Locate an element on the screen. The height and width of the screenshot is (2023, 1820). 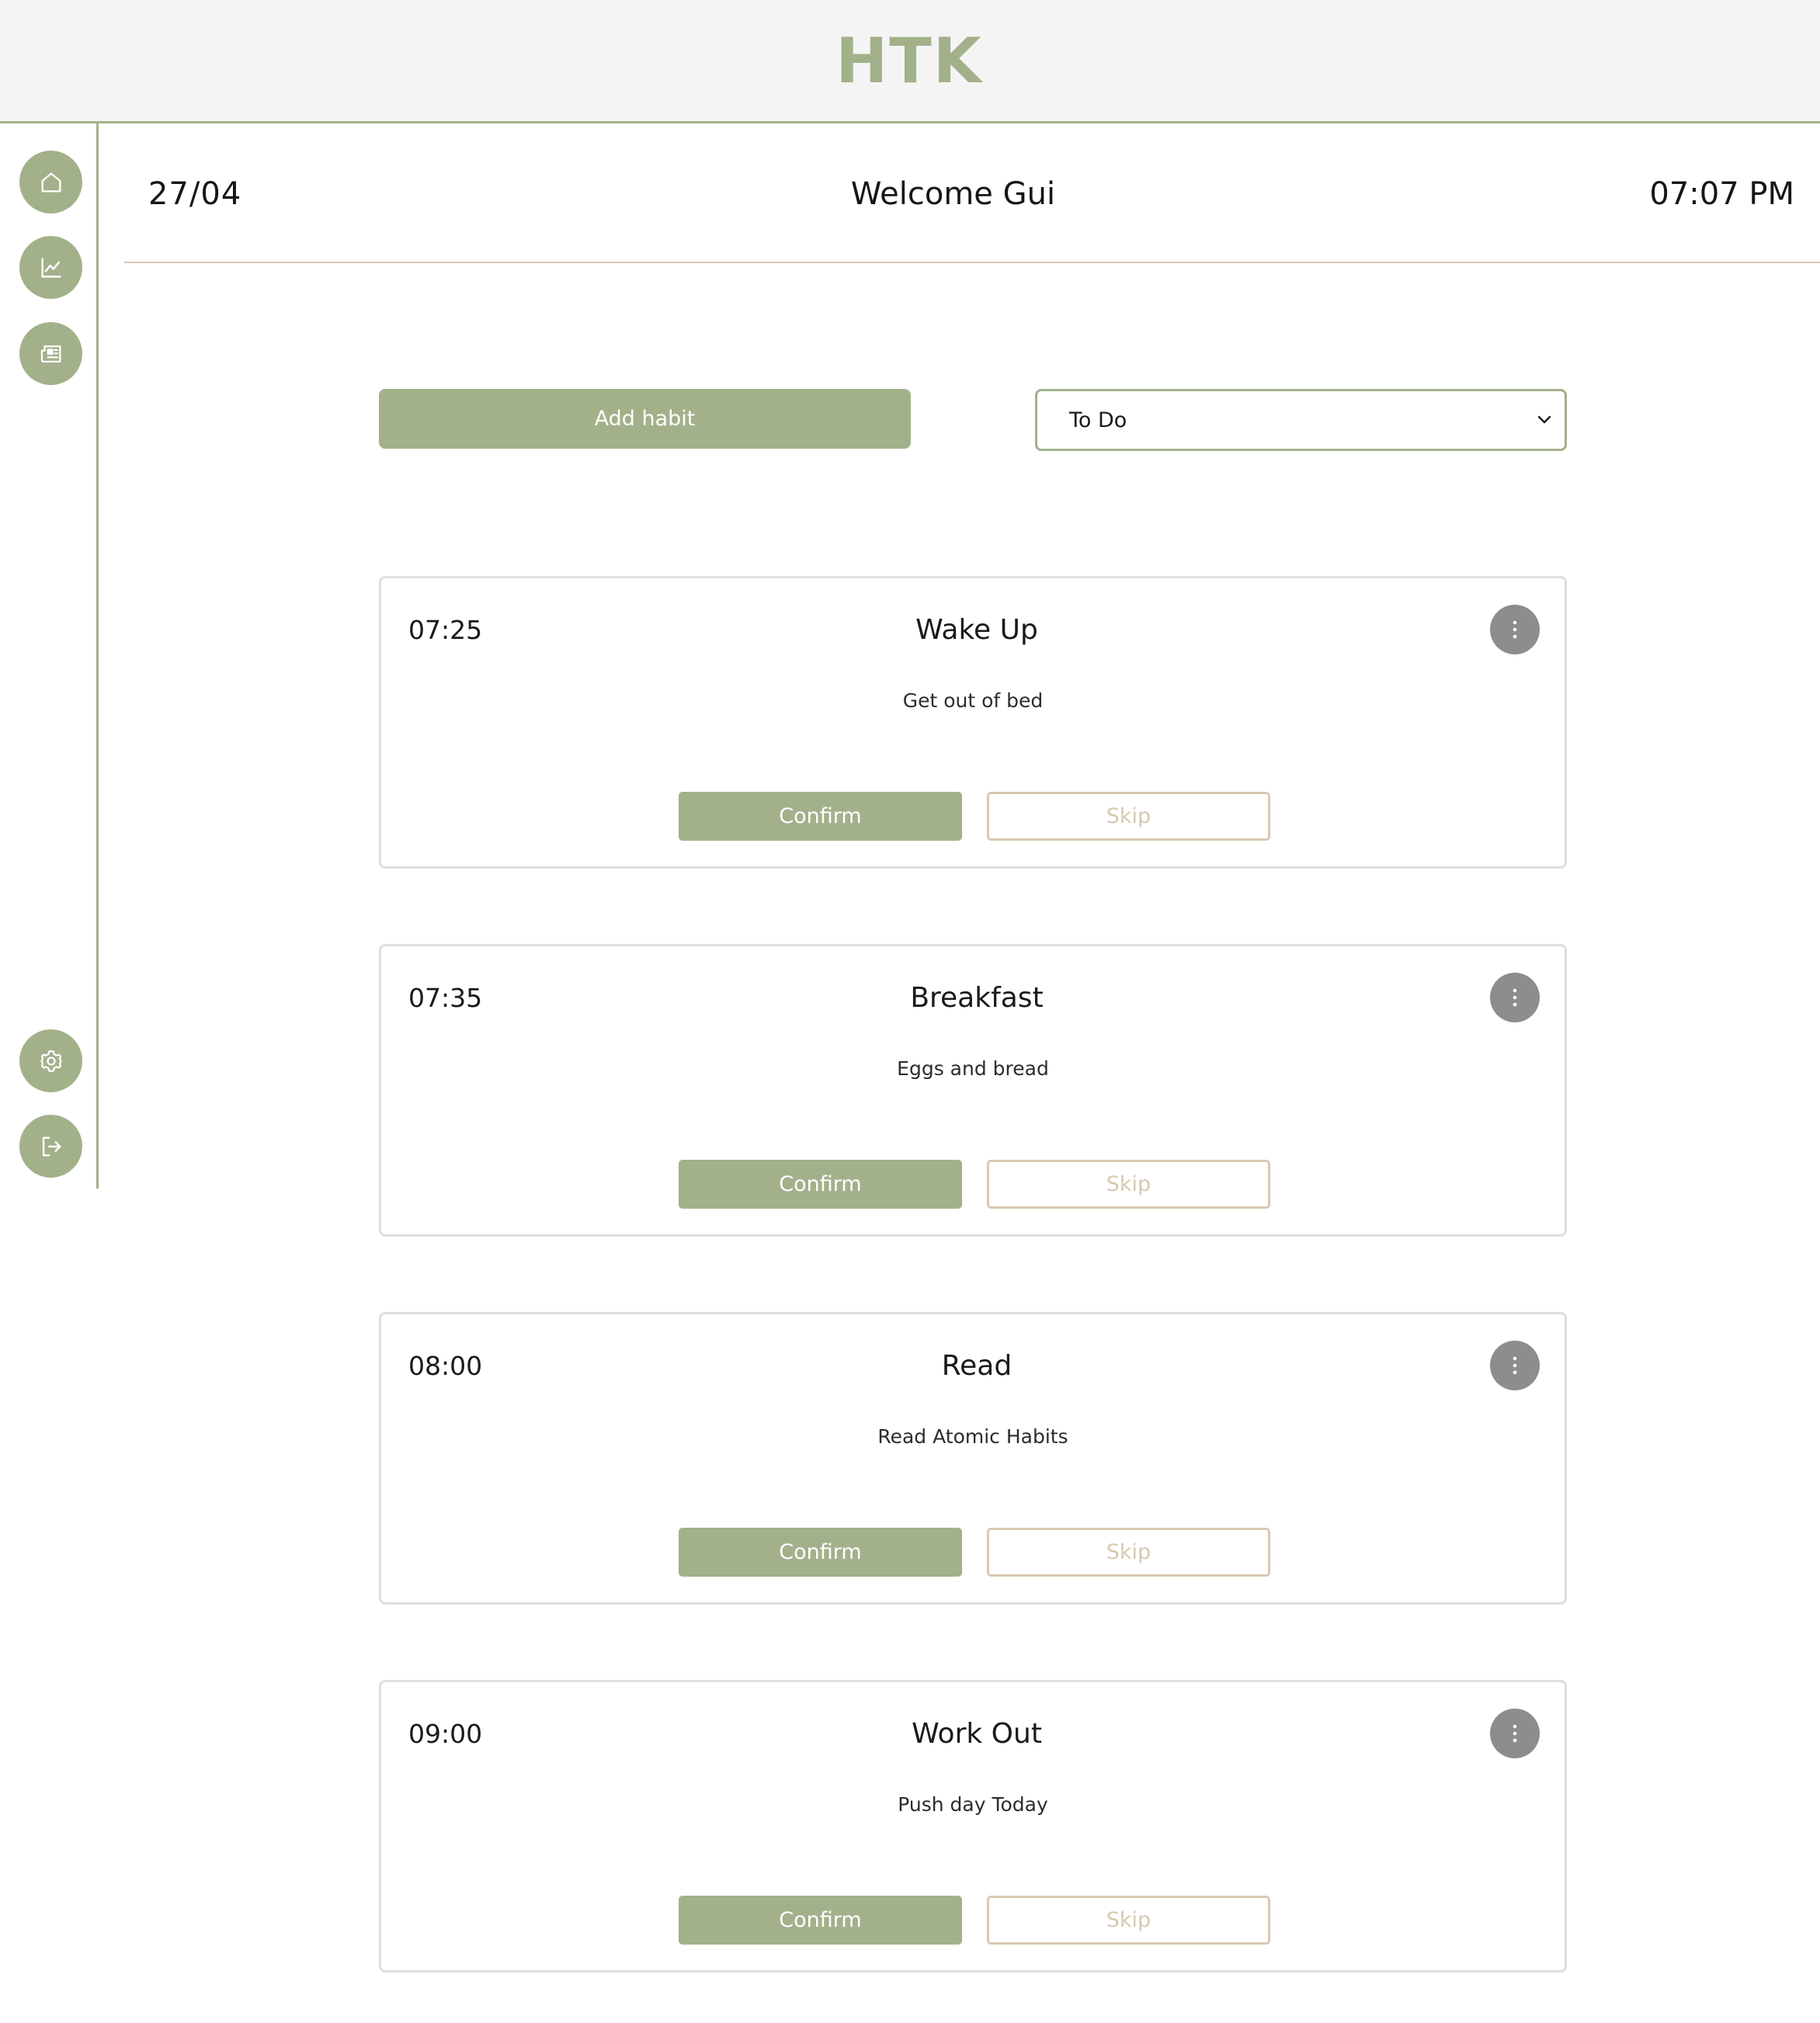
chart-icon is located at coordinates (51, 267).